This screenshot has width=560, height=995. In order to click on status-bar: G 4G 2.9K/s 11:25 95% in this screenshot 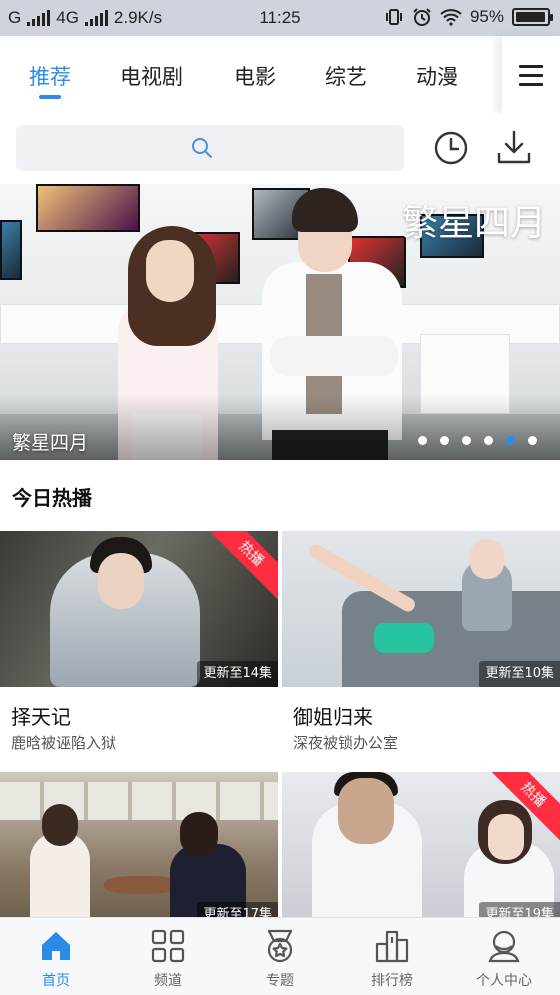, I will do `click(280, 18)`.